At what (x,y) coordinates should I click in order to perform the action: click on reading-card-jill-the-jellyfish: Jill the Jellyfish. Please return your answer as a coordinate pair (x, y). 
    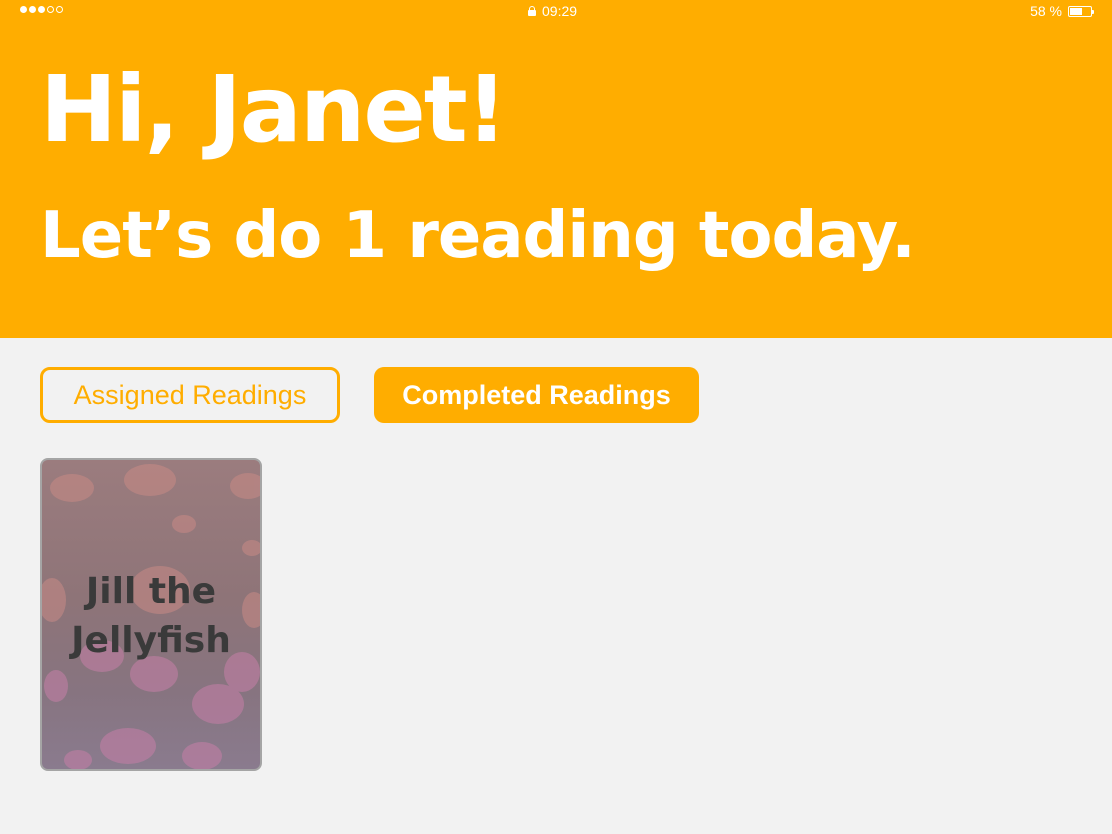
    Looking at the image, I should click on (151, 614).